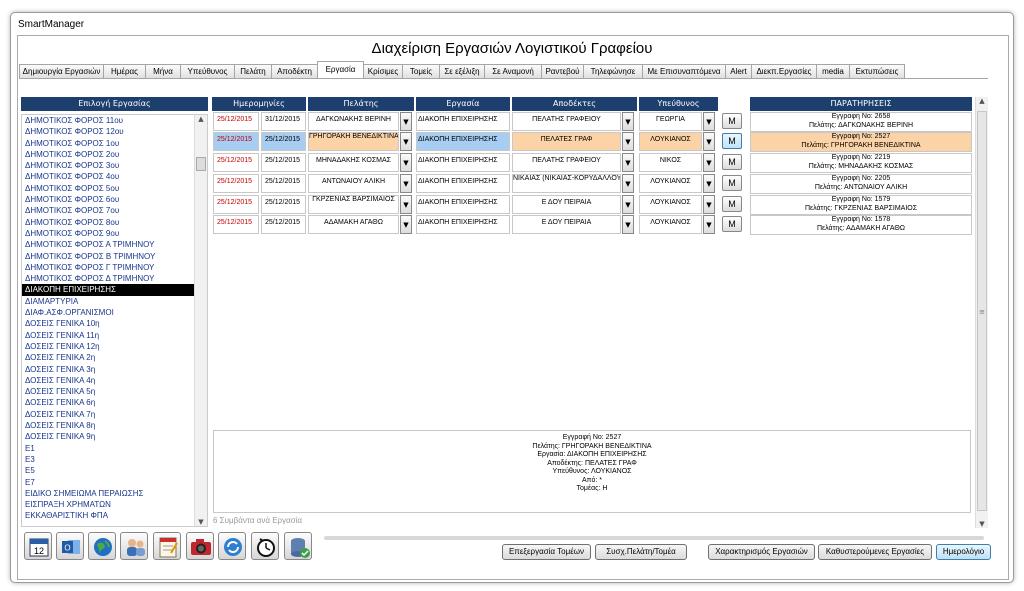 This screenshot has height=591, width=1024. Describe the element at coordinates (421, 71) in the screenshot. I see `tab-8: Τομείς` at that location.